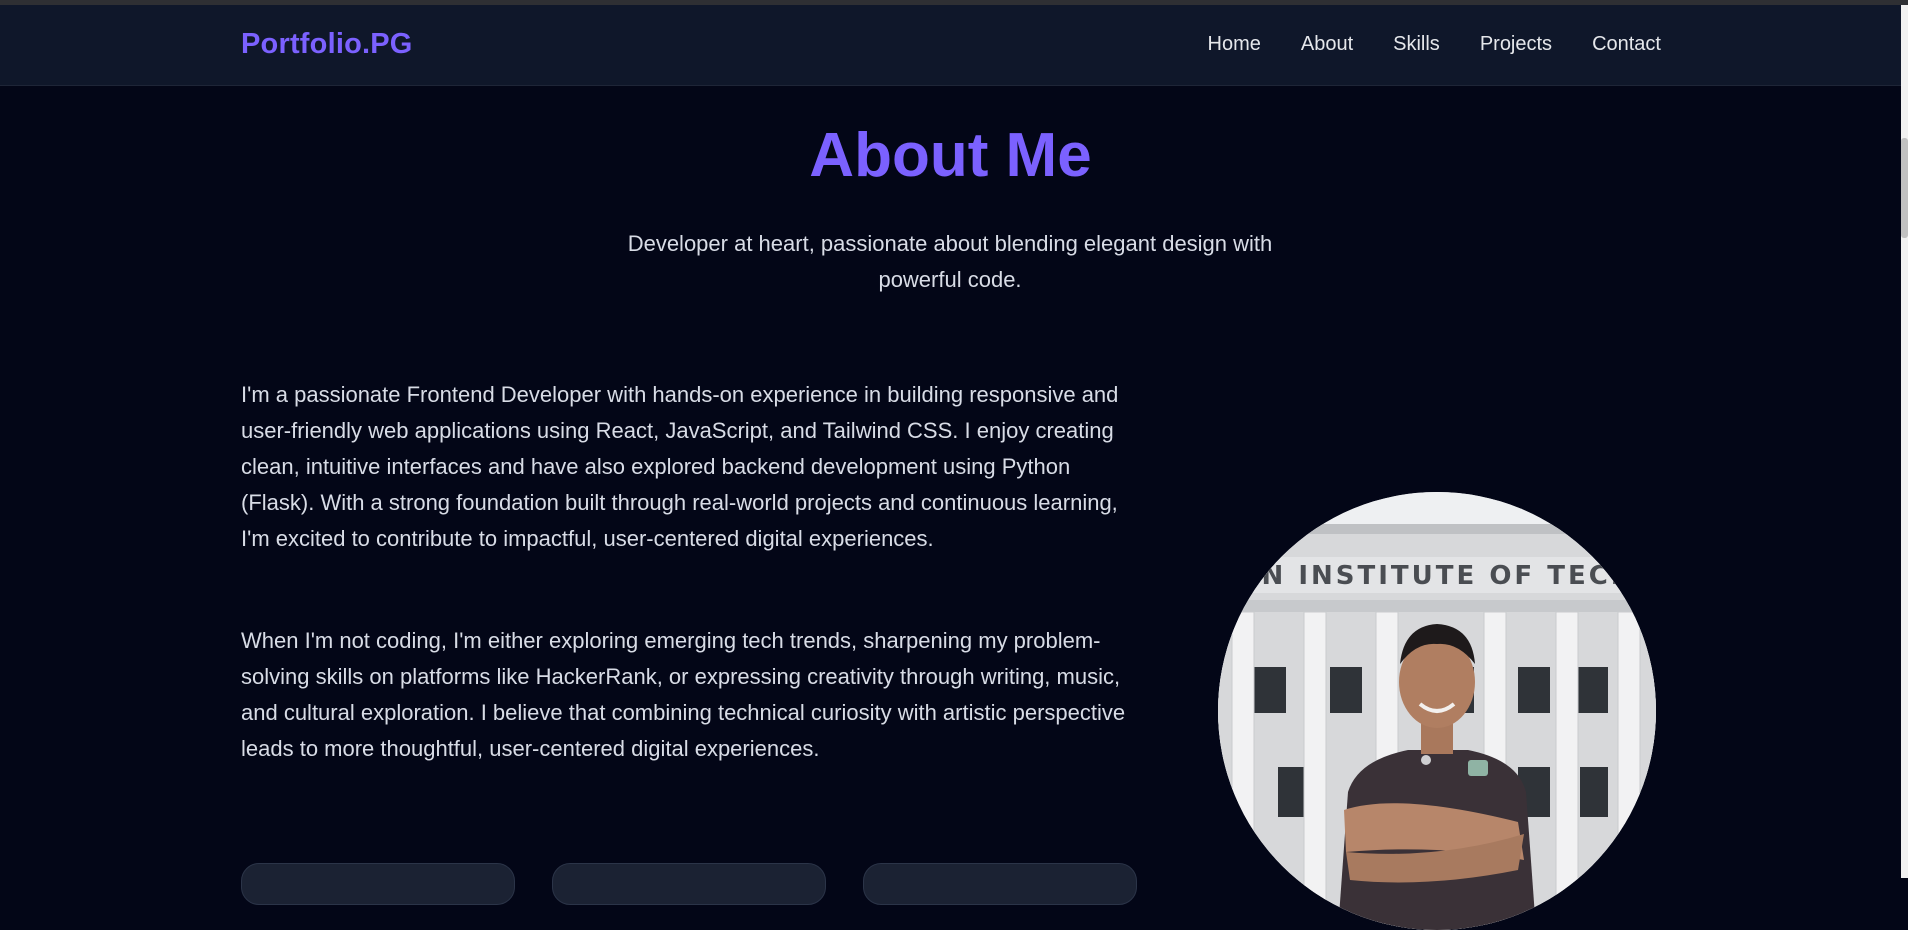 This screenshot has height=930, width=1908. What do you see at coordinates (1437, 711) in the screenshot?
I see `profile-photo: AN INSTITUTE OF TECH` at bounding box center [1437, 711].